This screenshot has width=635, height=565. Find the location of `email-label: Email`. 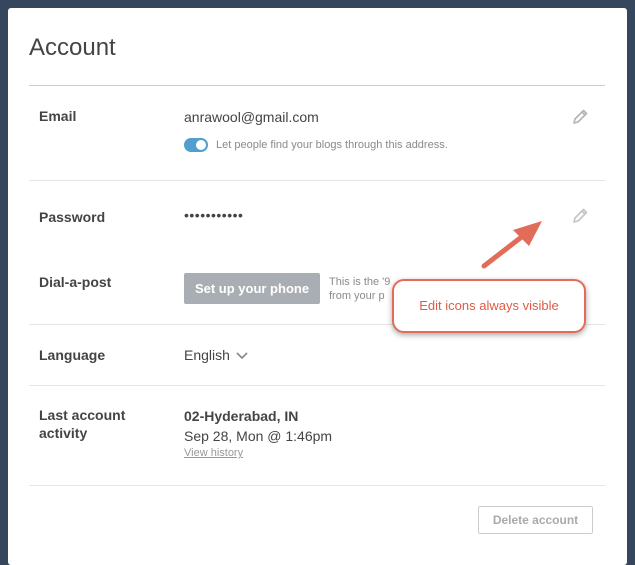

email-label: Email is located at coordinates (58, 116).